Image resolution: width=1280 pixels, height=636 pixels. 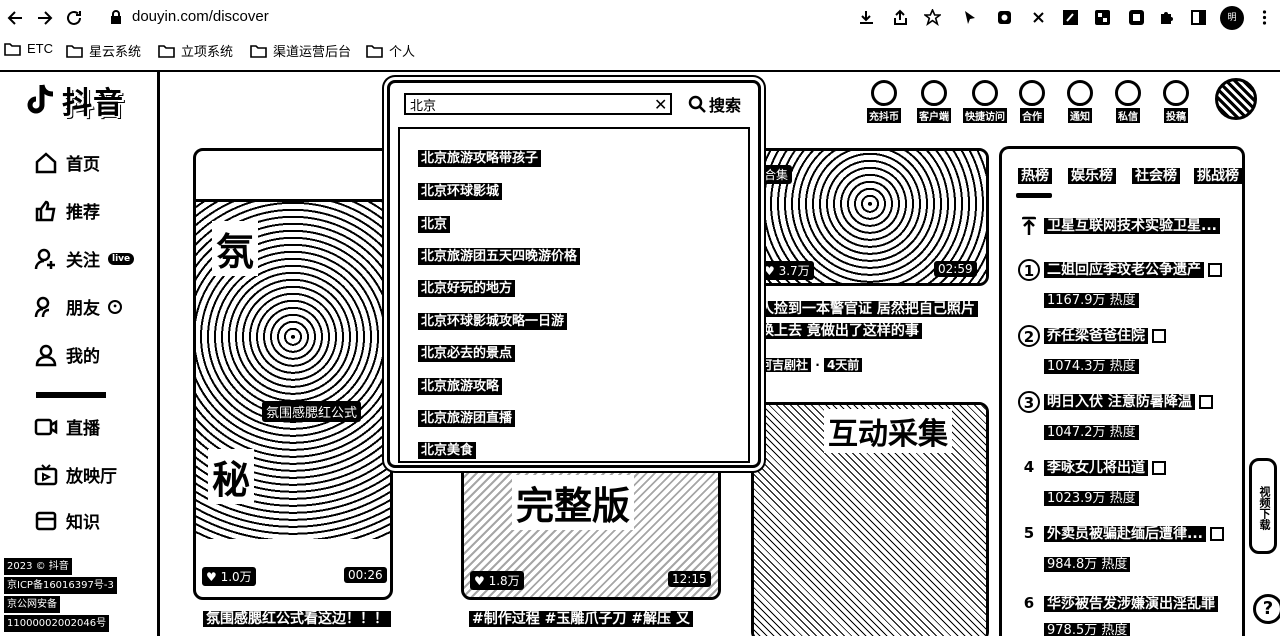 What do you see at coordinates (934, 101) in the screenshot?
I see `top-client: 客户端` at bounding box center [934, 101].